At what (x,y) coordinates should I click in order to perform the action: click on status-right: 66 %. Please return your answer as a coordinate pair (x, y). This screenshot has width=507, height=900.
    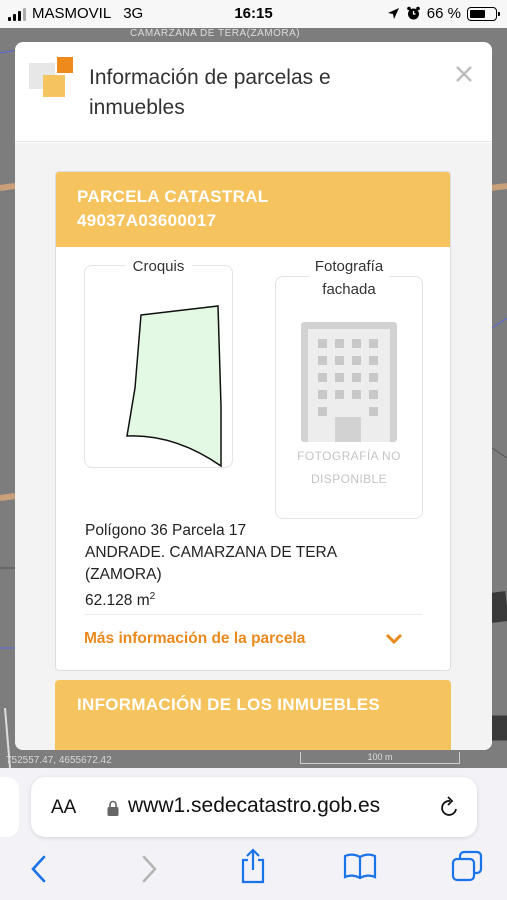
    Looking at the image, I should click on (443, 13).